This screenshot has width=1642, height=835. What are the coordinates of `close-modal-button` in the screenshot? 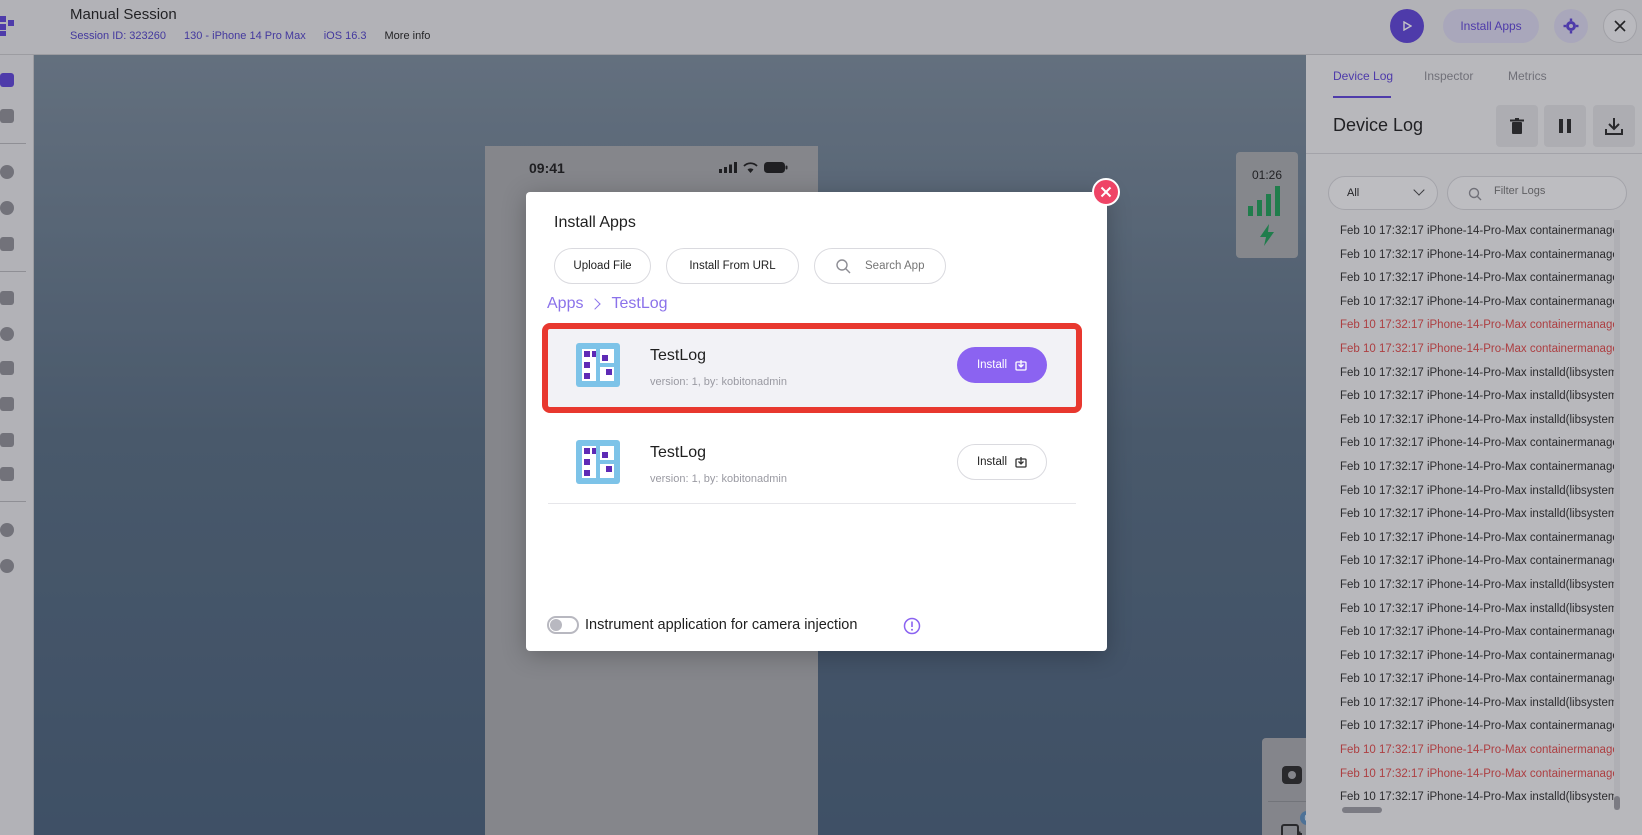 It's located at (1106, 192).